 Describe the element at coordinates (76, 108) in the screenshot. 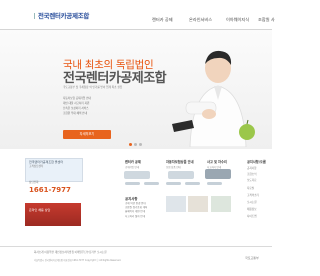

I see `hero-bullet: 신속한 보상처리 서비스` at that location.